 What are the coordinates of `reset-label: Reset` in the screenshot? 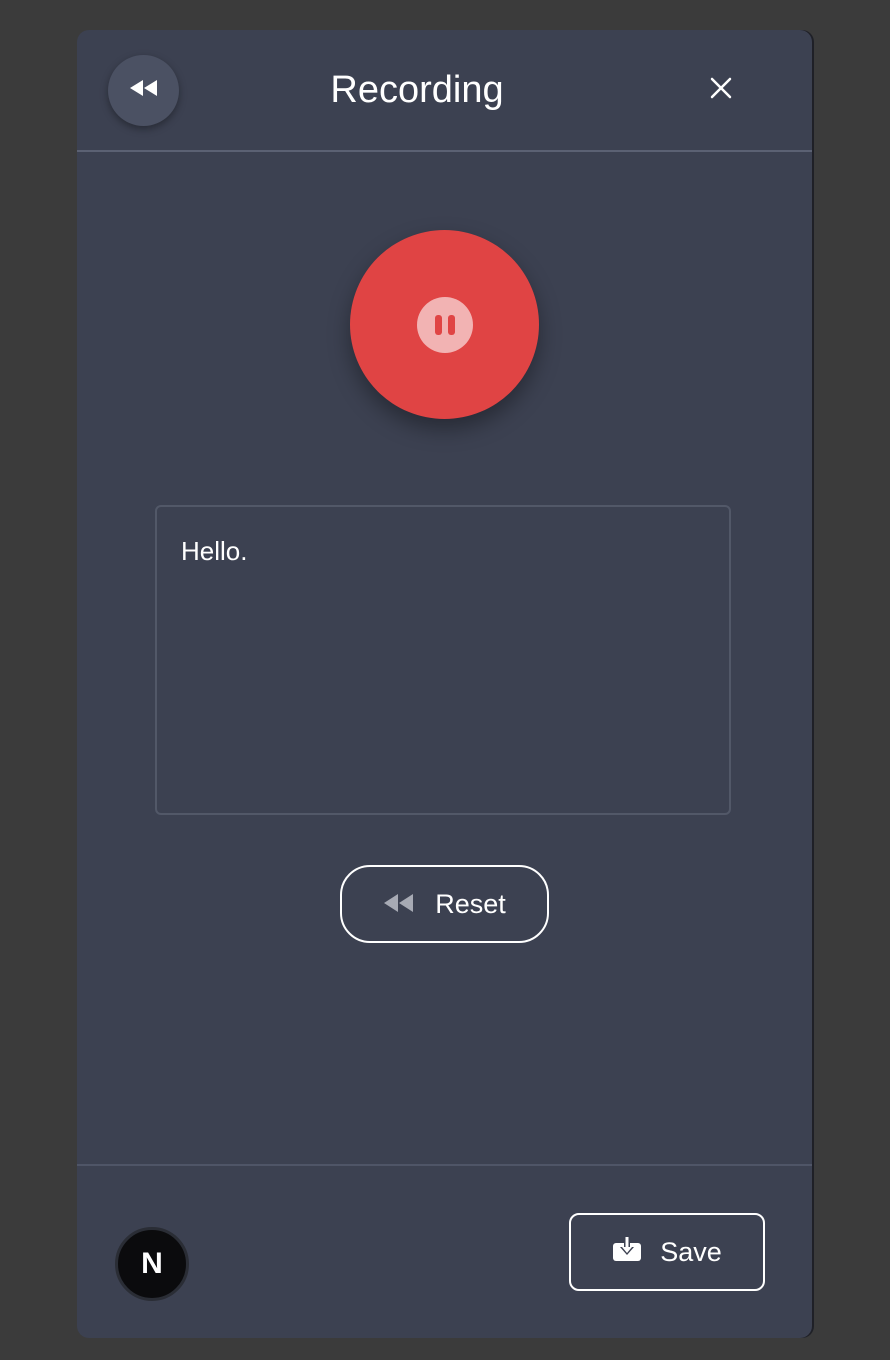 It's located at (470, 903).